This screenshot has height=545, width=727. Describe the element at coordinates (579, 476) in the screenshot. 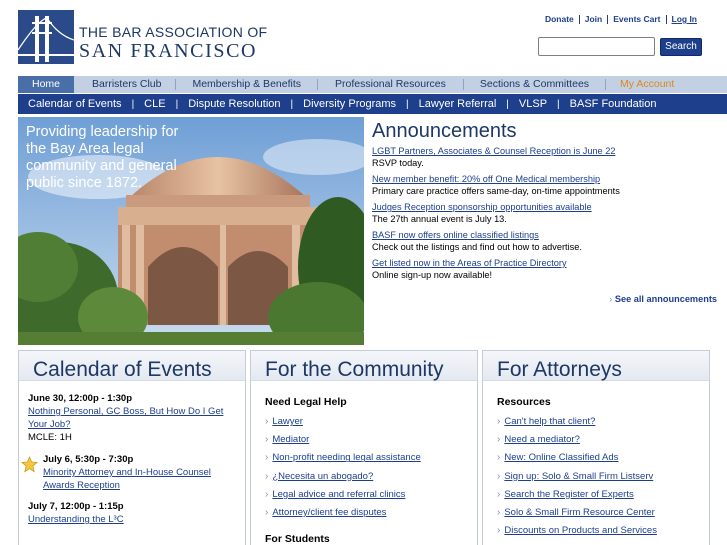

I see `link-label: Sign up: Solo & Small Firm Listserv` at that location.